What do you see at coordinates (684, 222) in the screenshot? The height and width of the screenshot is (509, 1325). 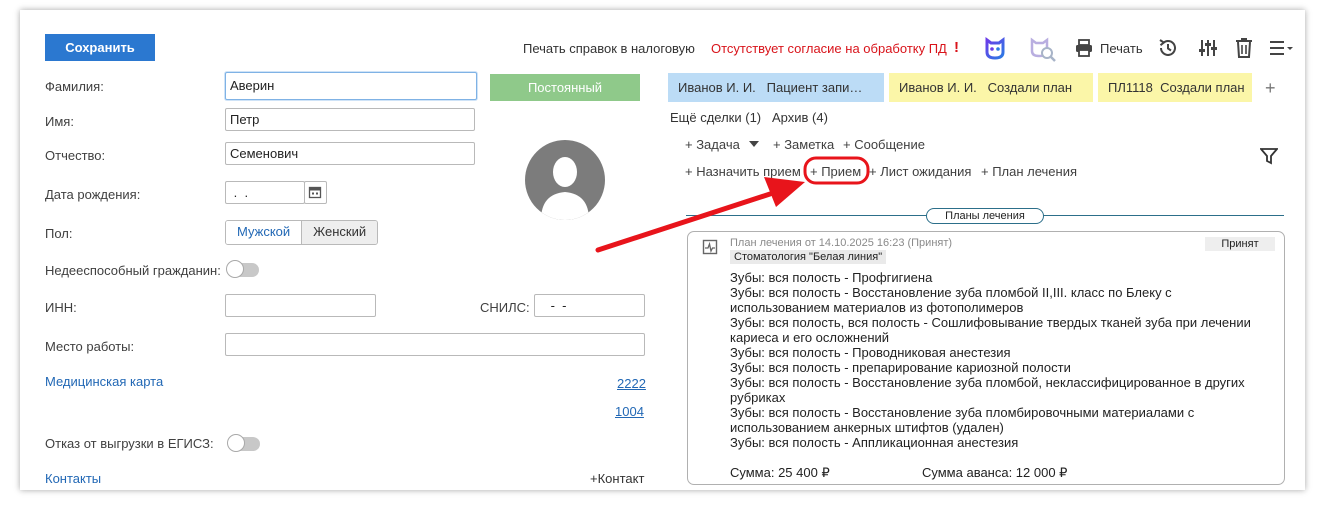 I see `annotation-arrow-shaft` at bounding box center [684, 222].